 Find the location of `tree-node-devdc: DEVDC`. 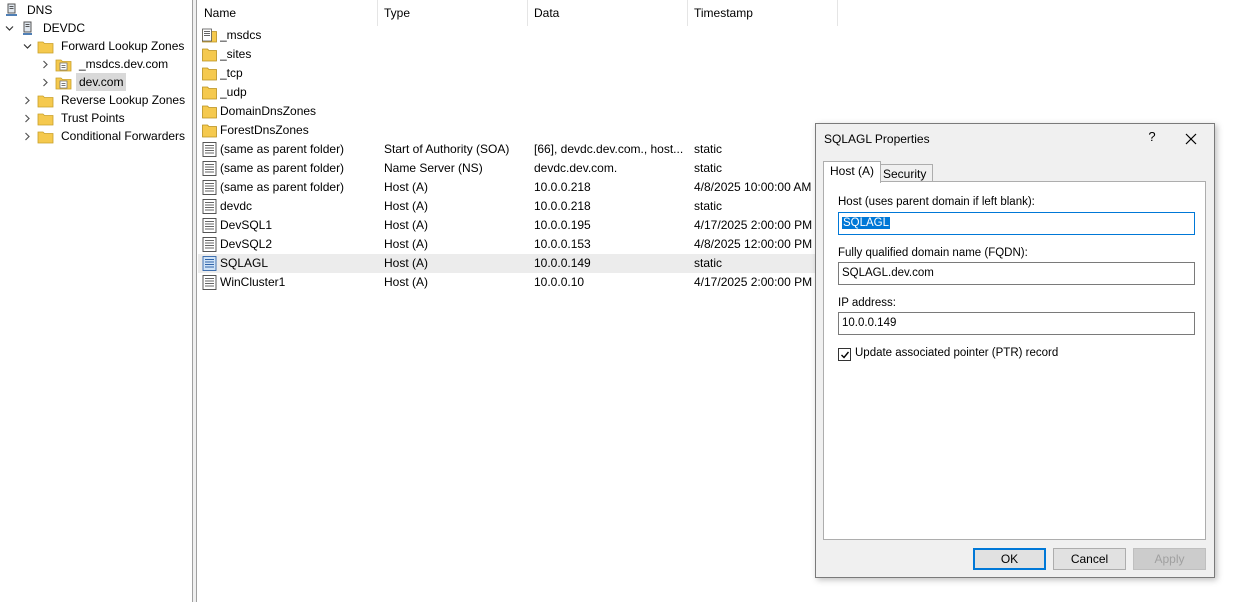

tree-node-devdc: DEVDC is located at coordinates (45, 28).